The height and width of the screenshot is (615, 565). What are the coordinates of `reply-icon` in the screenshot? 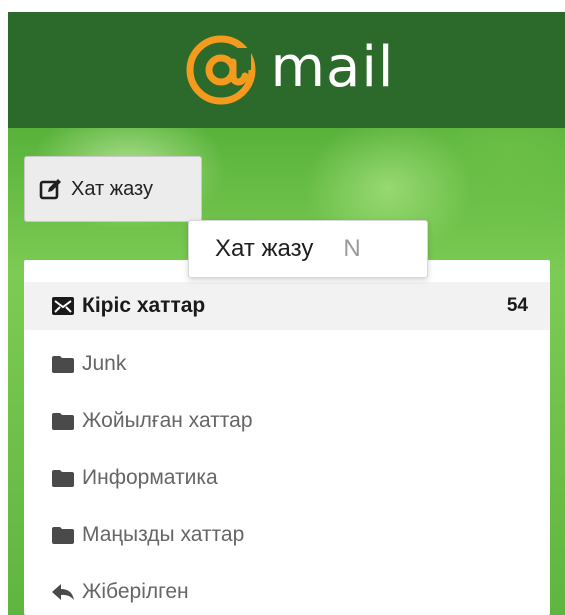 It's located at (63, 592).